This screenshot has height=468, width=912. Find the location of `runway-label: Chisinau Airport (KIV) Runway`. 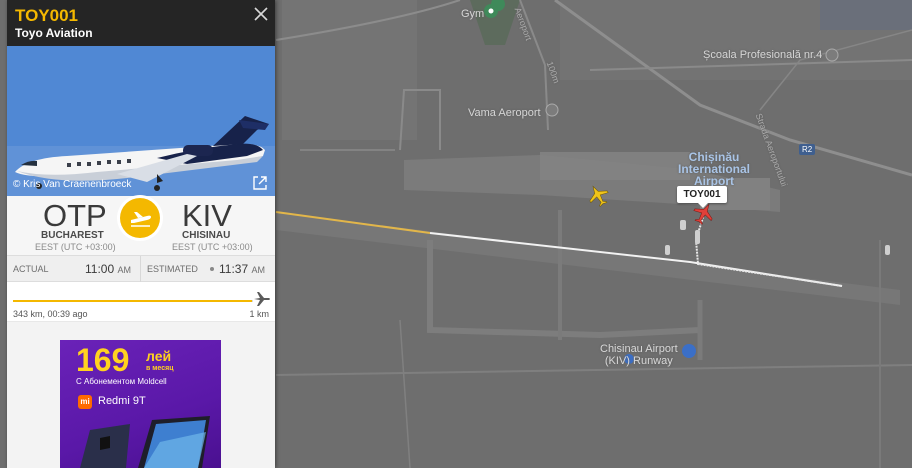

runway-label: Chisinau Airport (KIV) Runway is located at coordinates (639, 355).